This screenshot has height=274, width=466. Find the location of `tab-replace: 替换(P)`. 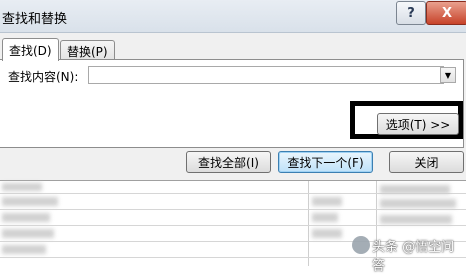

tab-replace: 替换(P) is located at coordinates (87, 50).